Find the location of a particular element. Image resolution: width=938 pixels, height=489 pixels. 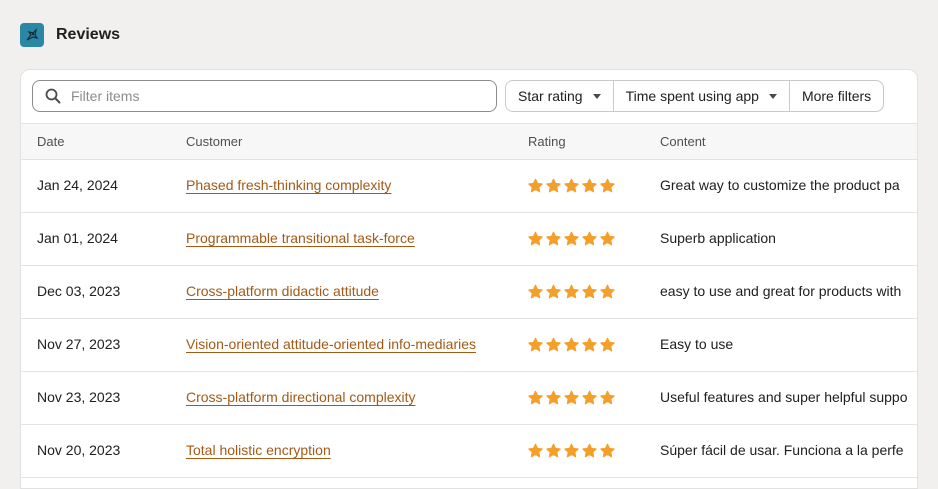

search-input is located at coordinates (271, 96).